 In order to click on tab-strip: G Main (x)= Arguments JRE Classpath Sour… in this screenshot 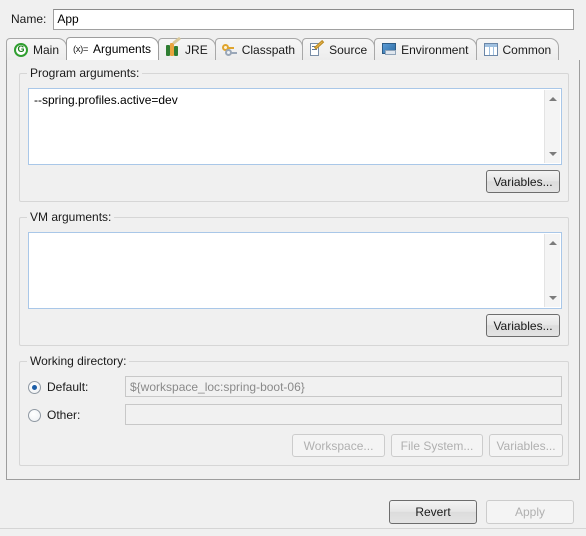, I will do `click(293, 48)`.